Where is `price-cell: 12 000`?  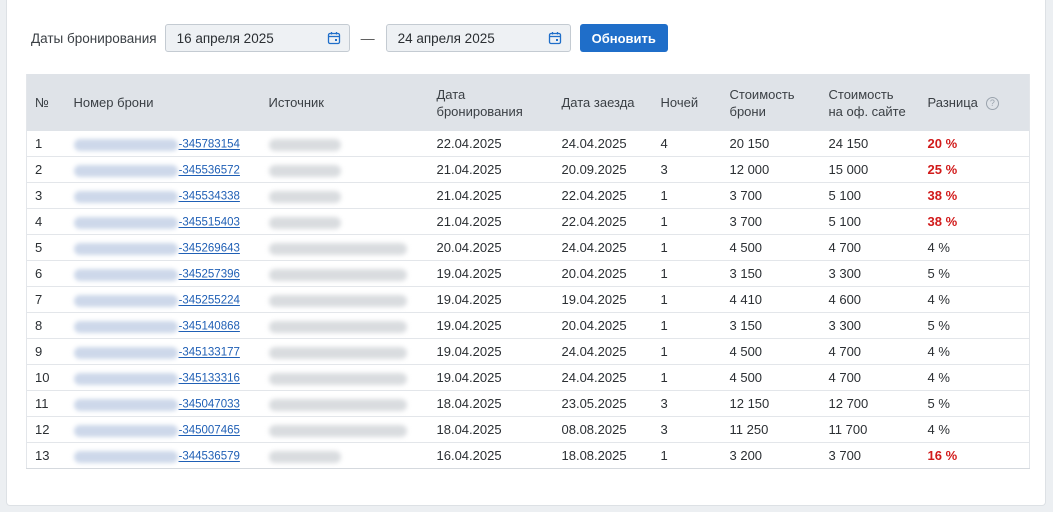 price-cell: 12 000 is located at coordinates (771, 169).